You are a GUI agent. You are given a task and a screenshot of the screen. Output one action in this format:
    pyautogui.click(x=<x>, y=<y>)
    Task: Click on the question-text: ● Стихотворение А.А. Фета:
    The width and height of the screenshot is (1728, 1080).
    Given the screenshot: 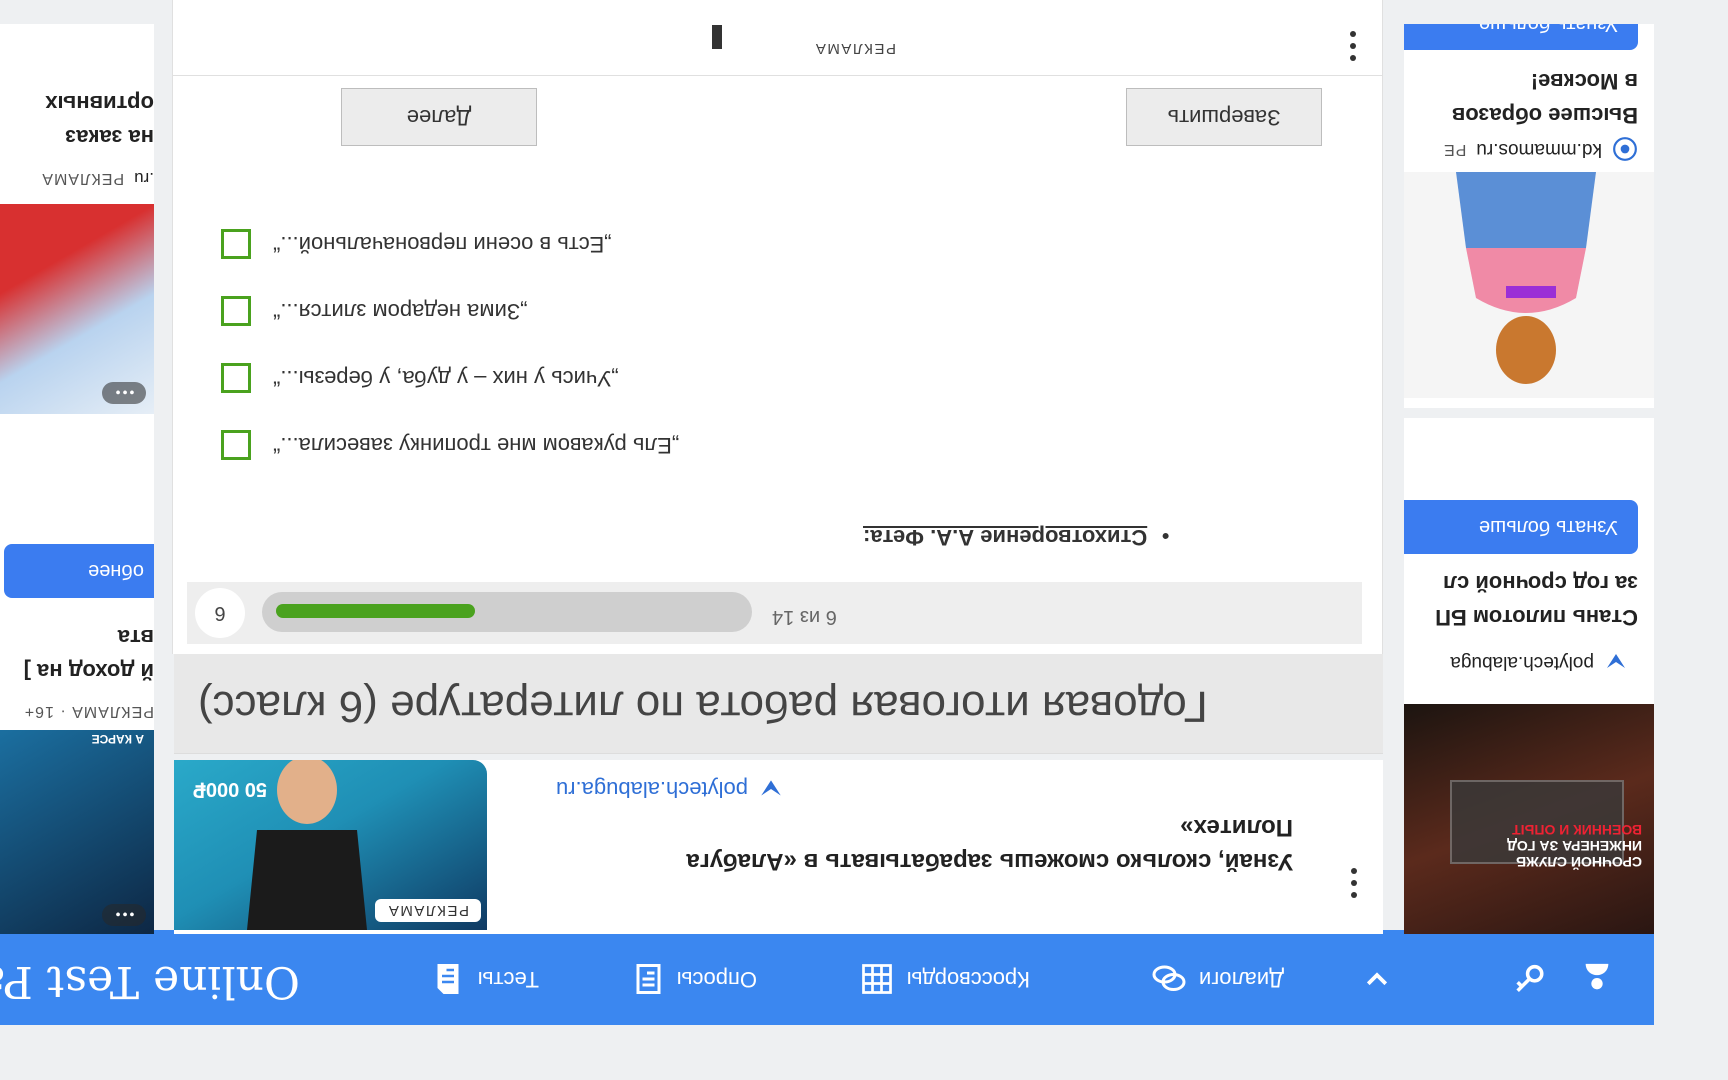 What is the action you would take?
    pyautogui.click(x=1016, y=537)
    